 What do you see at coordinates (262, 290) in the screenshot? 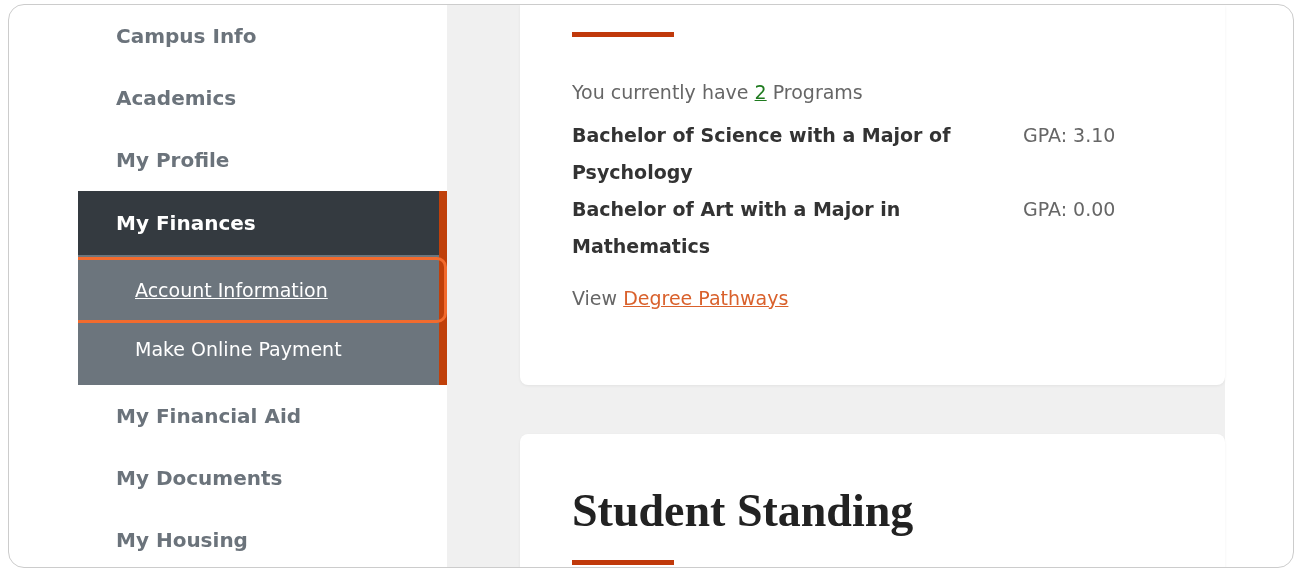
I see `sidebar-subitem: Account Information` at bounding box center [262, 290].